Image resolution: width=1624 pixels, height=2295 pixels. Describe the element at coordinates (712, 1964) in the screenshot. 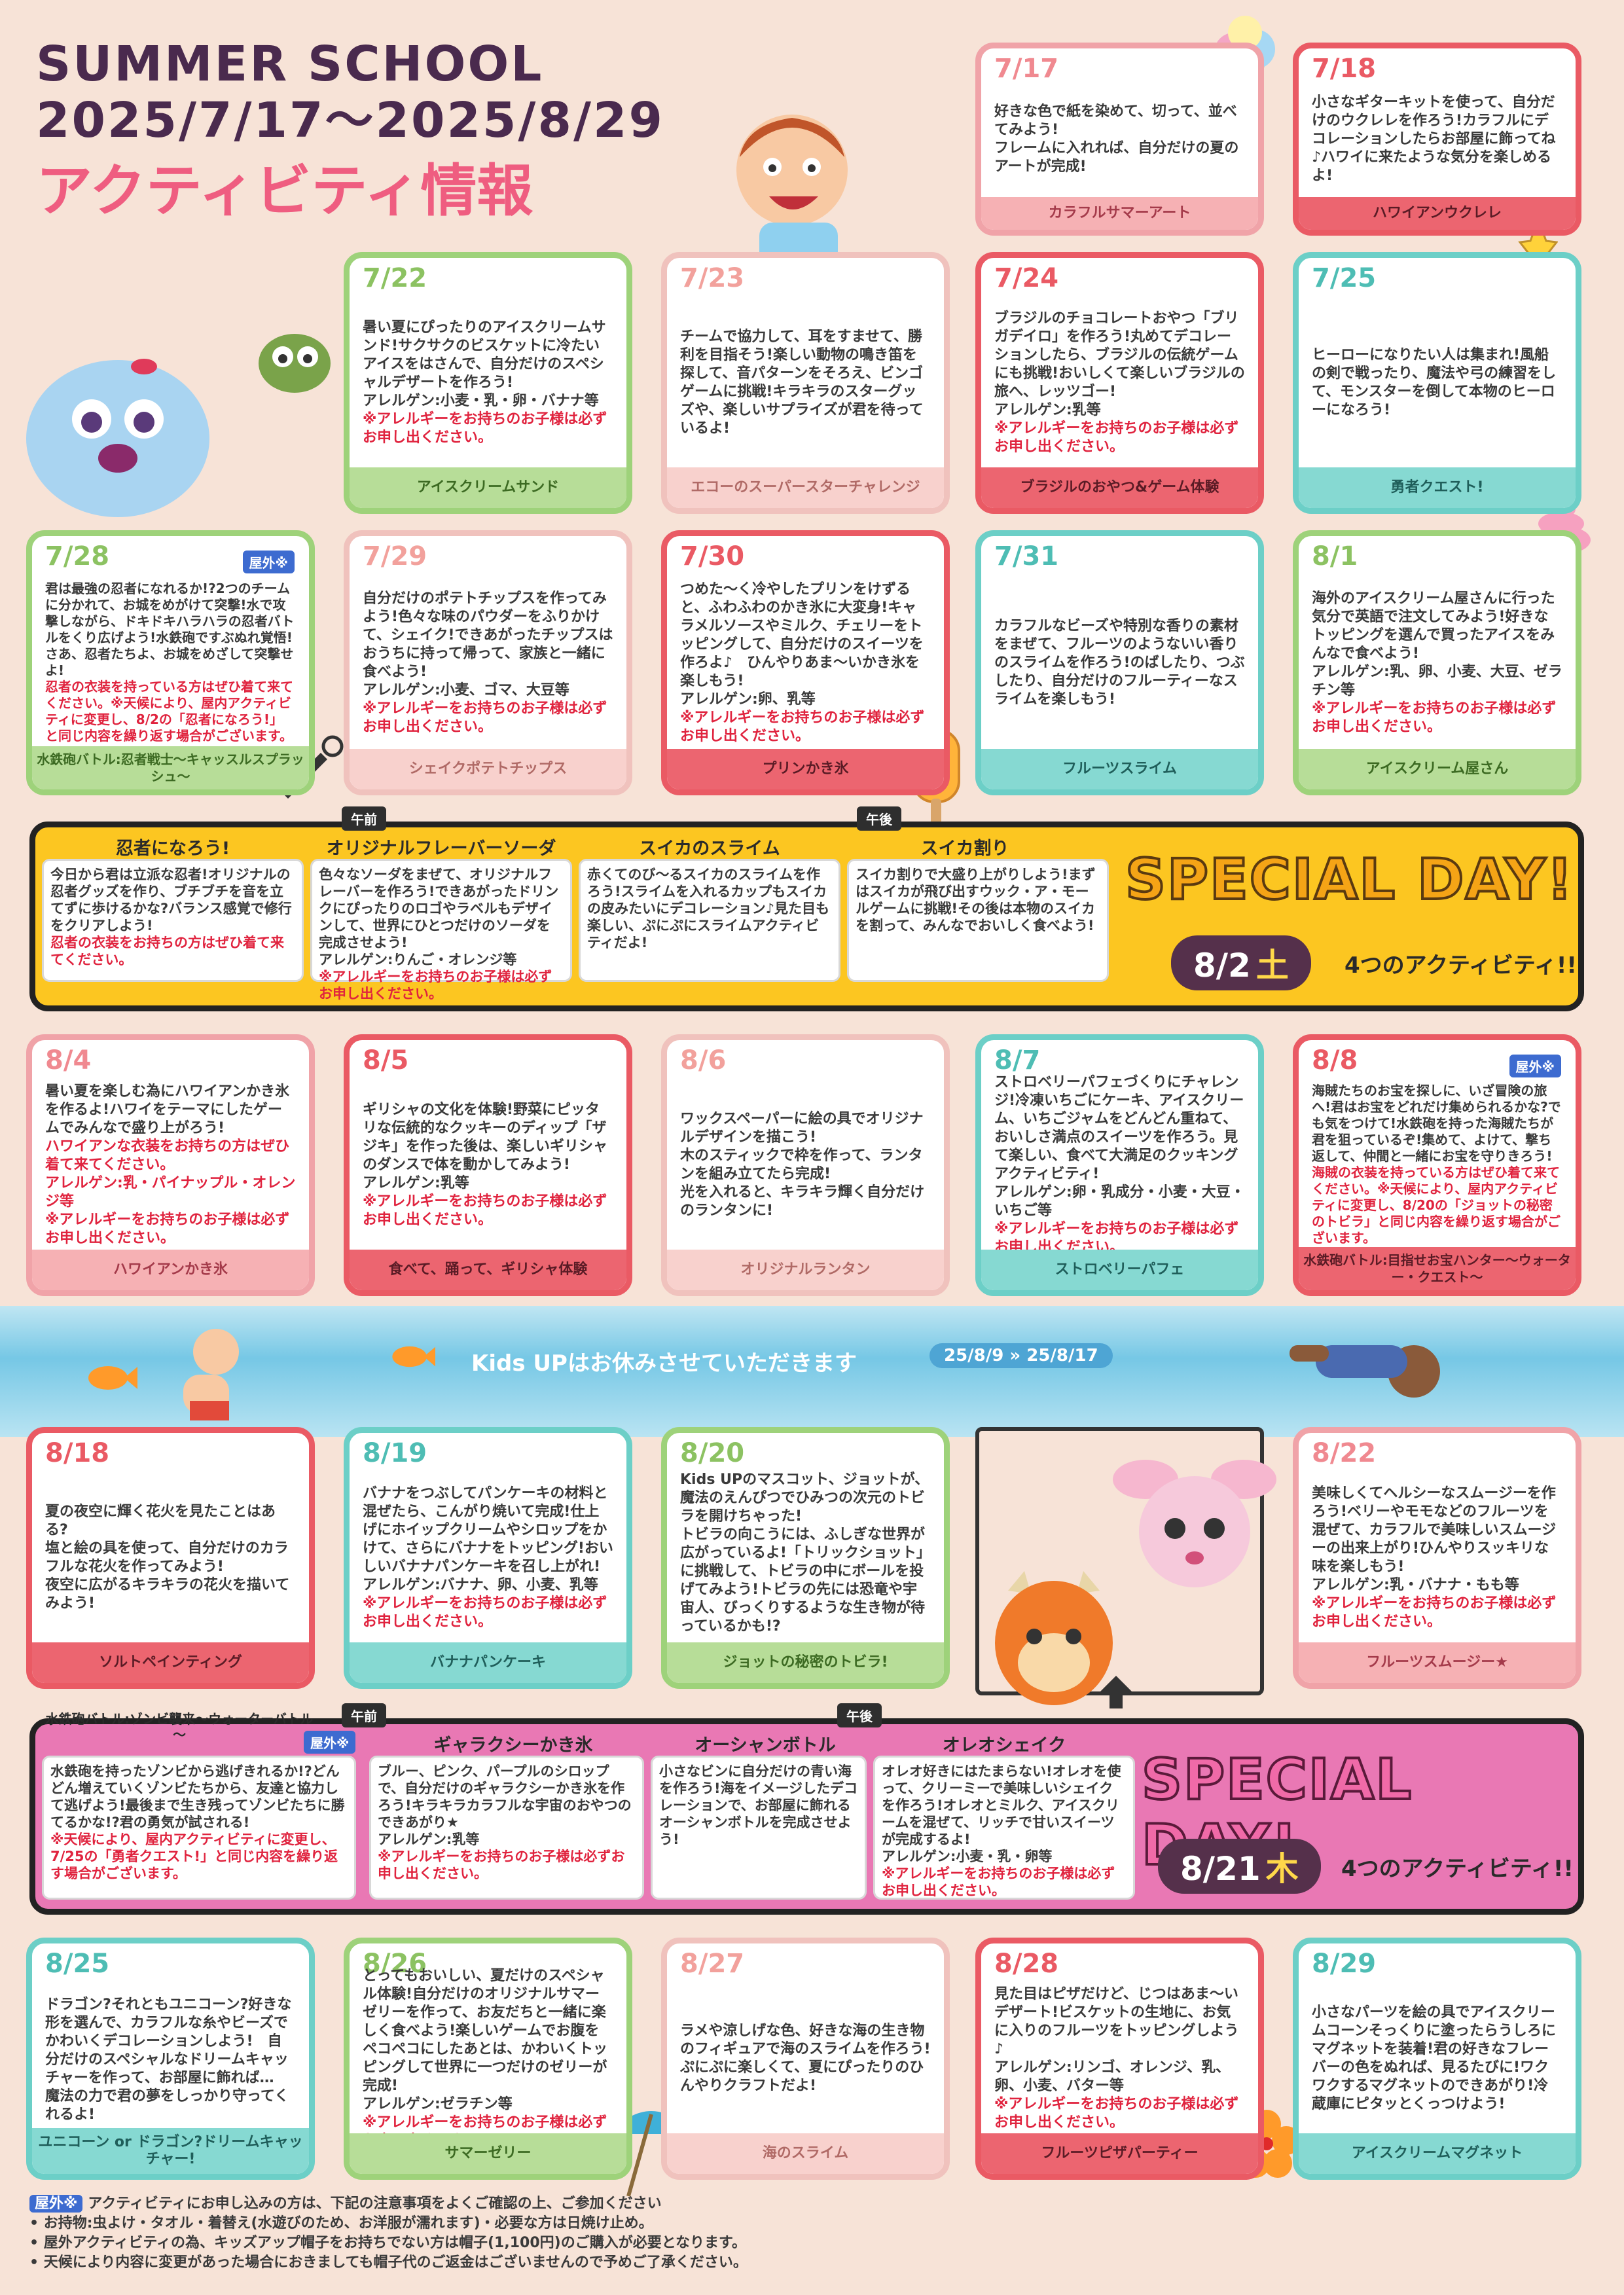

I see `card-date: 8/27` at that location.